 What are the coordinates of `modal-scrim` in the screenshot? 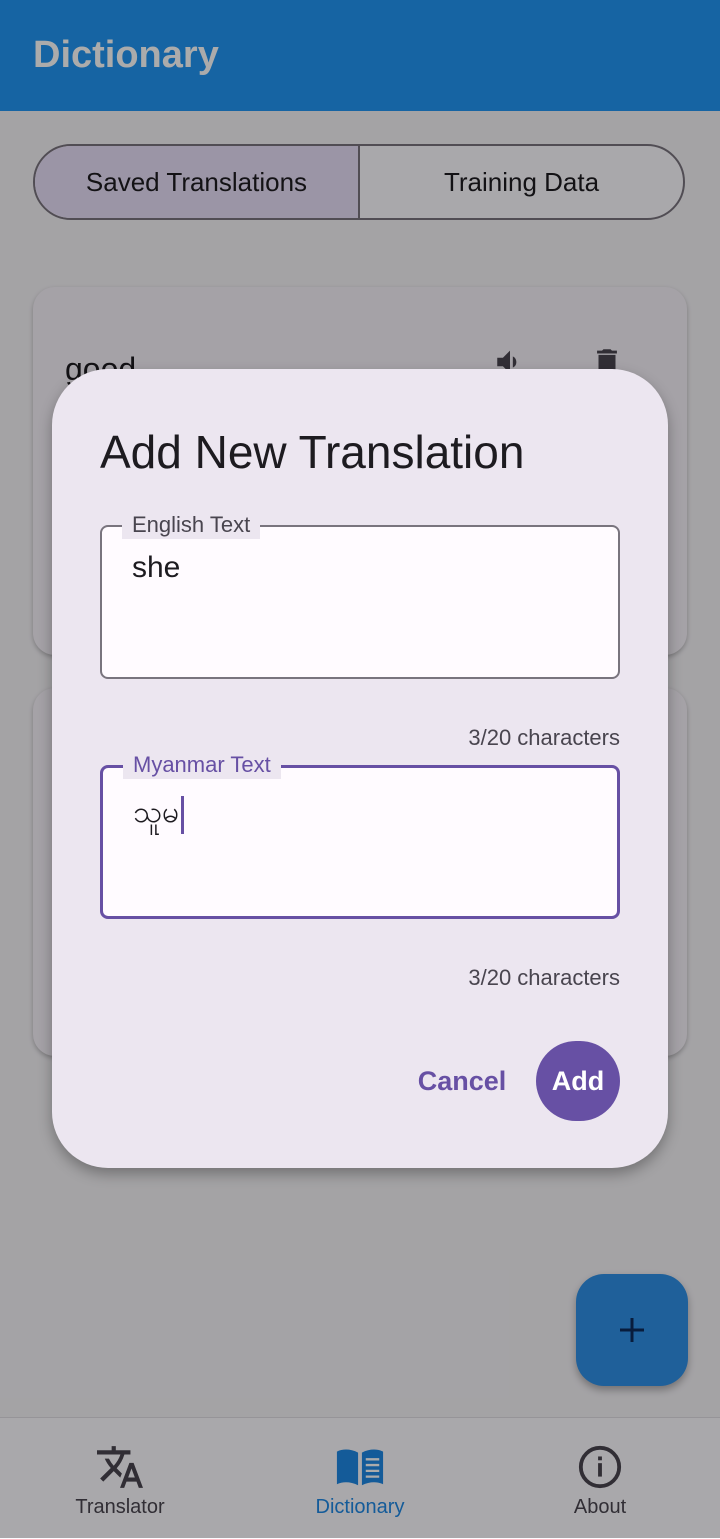 It's located at (360, 55).